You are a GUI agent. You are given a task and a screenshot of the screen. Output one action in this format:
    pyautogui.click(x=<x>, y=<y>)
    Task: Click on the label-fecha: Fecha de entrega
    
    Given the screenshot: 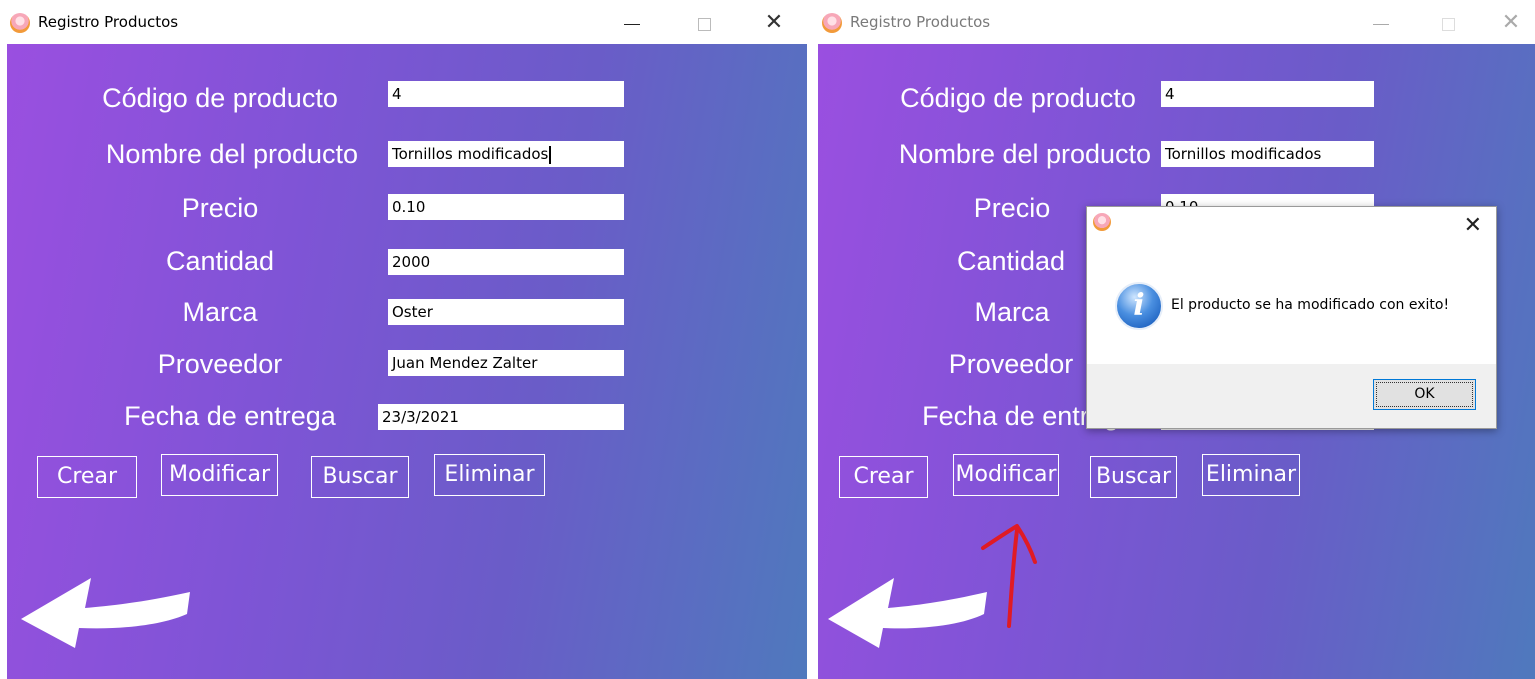 What is the action you would take?
    pyautogui.click(x=230, y=416)
    